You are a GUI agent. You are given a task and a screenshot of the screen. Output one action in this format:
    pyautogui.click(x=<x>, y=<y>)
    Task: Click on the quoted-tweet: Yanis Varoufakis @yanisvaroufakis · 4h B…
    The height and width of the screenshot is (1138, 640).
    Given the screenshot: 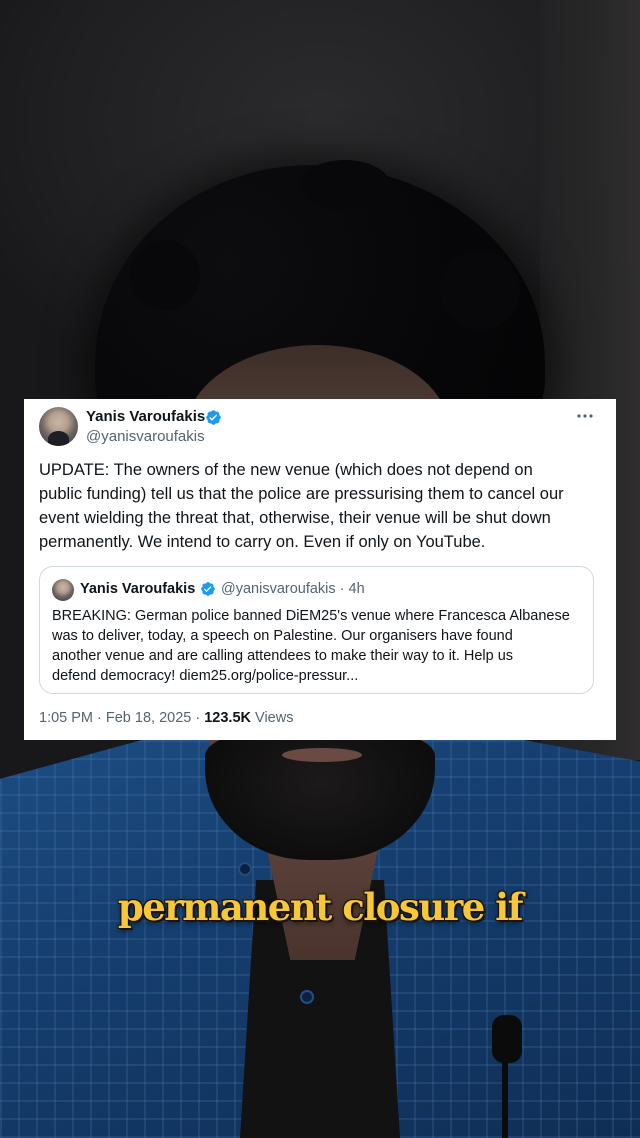 What is the action you would take?
    pyautogui.click(x=316, y=630)
    